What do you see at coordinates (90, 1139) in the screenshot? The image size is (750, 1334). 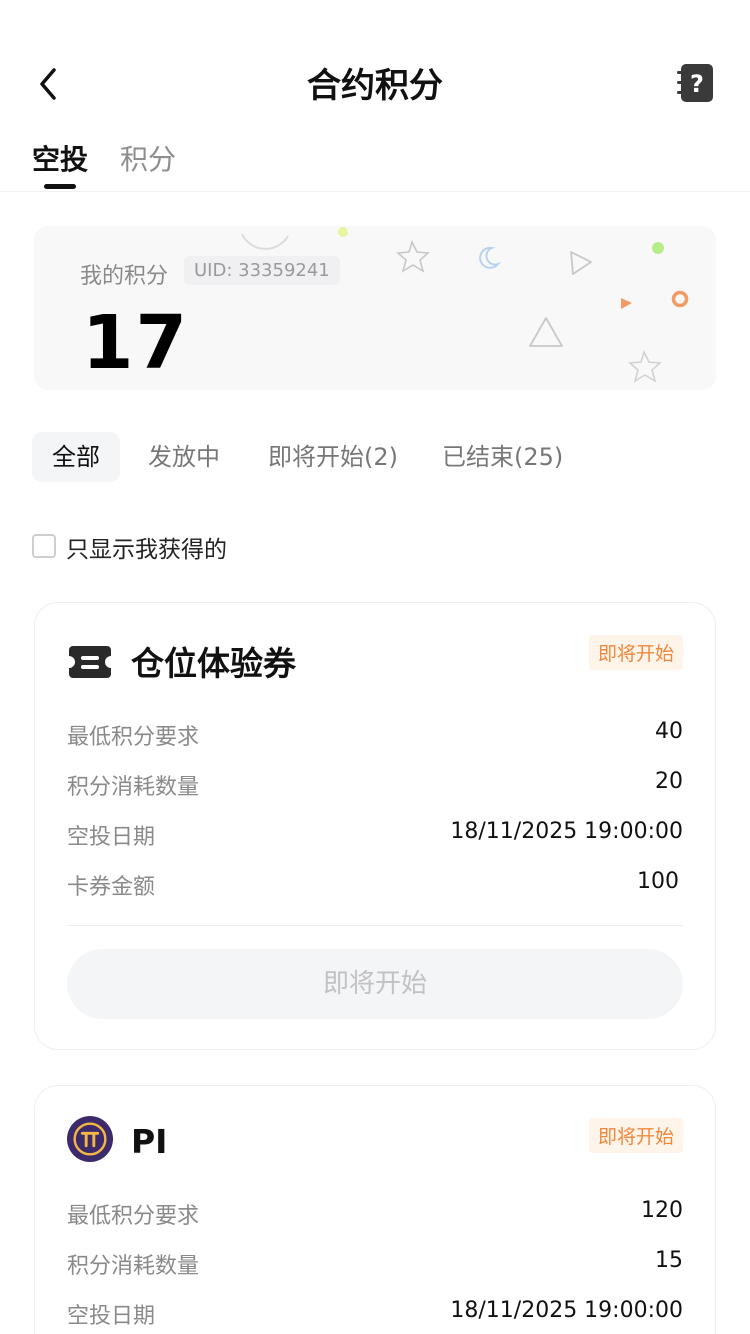 I see `pi-coin-icon` at bounding box center [90, 1139].